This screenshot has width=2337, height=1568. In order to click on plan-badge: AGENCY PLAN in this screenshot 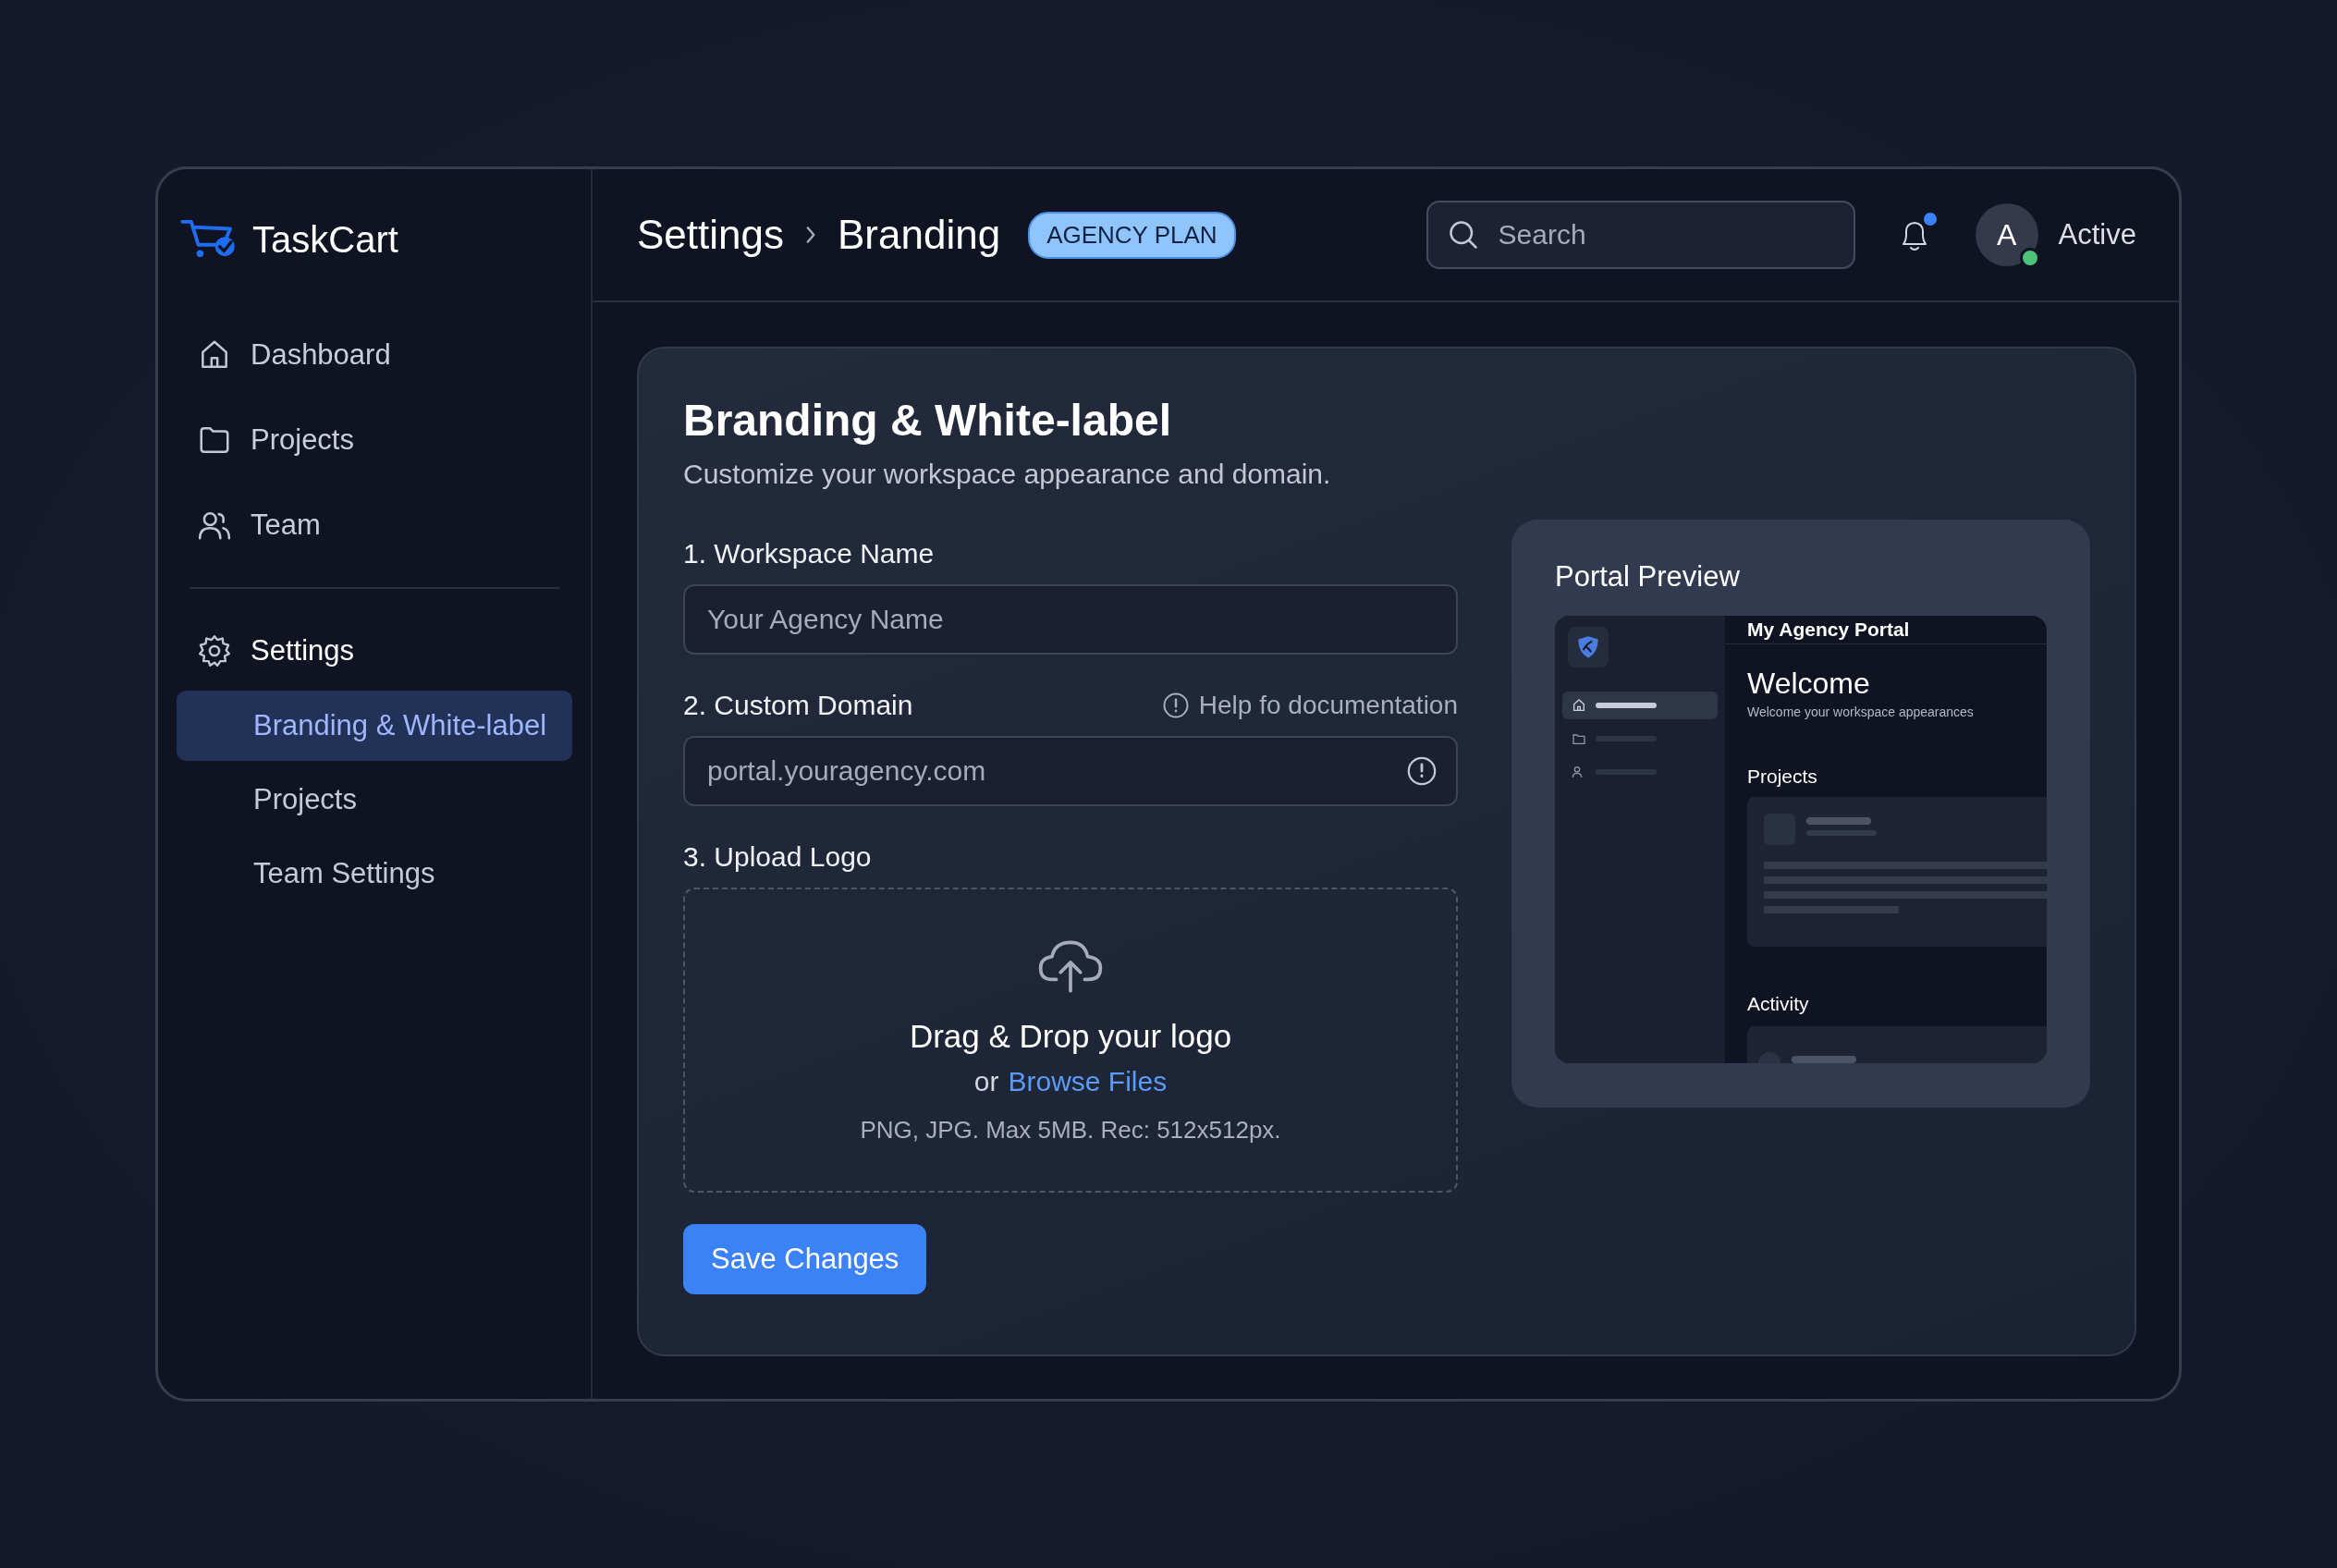, I will do `click(1132, 235)`.